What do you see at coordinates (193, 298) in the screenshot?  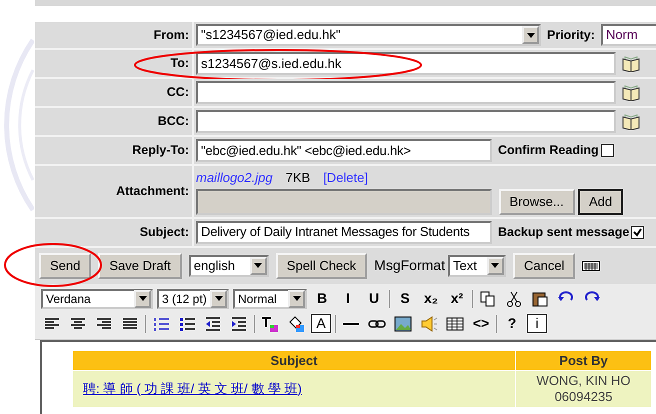 I see `toolbar-select: 3 (12 pt)` at bounding box center [193, 298].